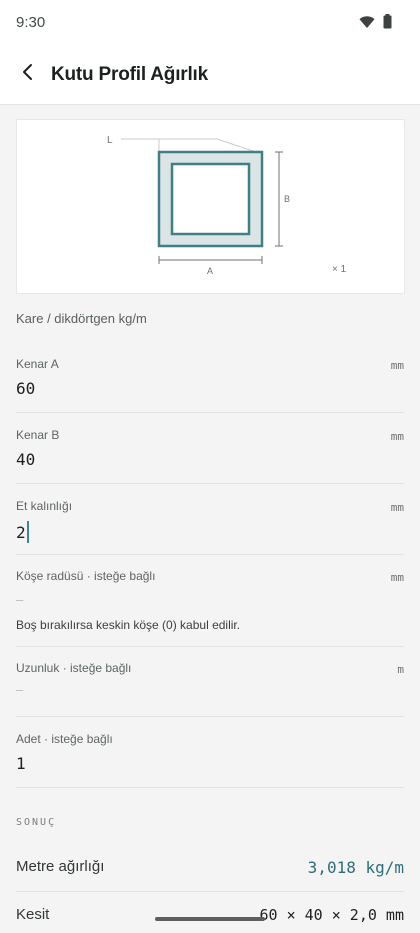  What do you see at coordinates (44, 506) in the screenshot?
I see `thickness-label: Et kalınlığı` at bounding box center [44, 506].